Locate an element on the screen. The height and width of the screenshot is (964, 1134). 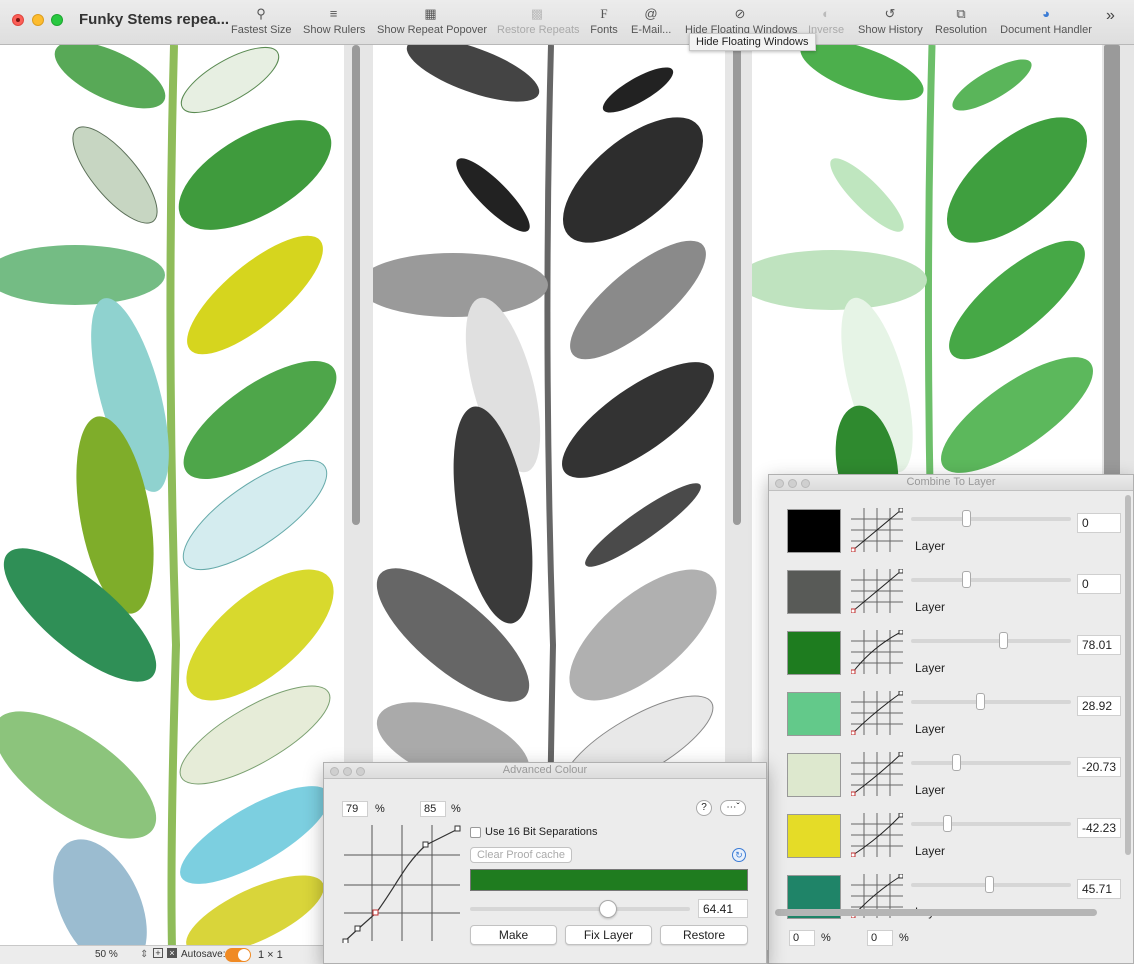
restore-button: Restore is located at coordinates (704, 935).